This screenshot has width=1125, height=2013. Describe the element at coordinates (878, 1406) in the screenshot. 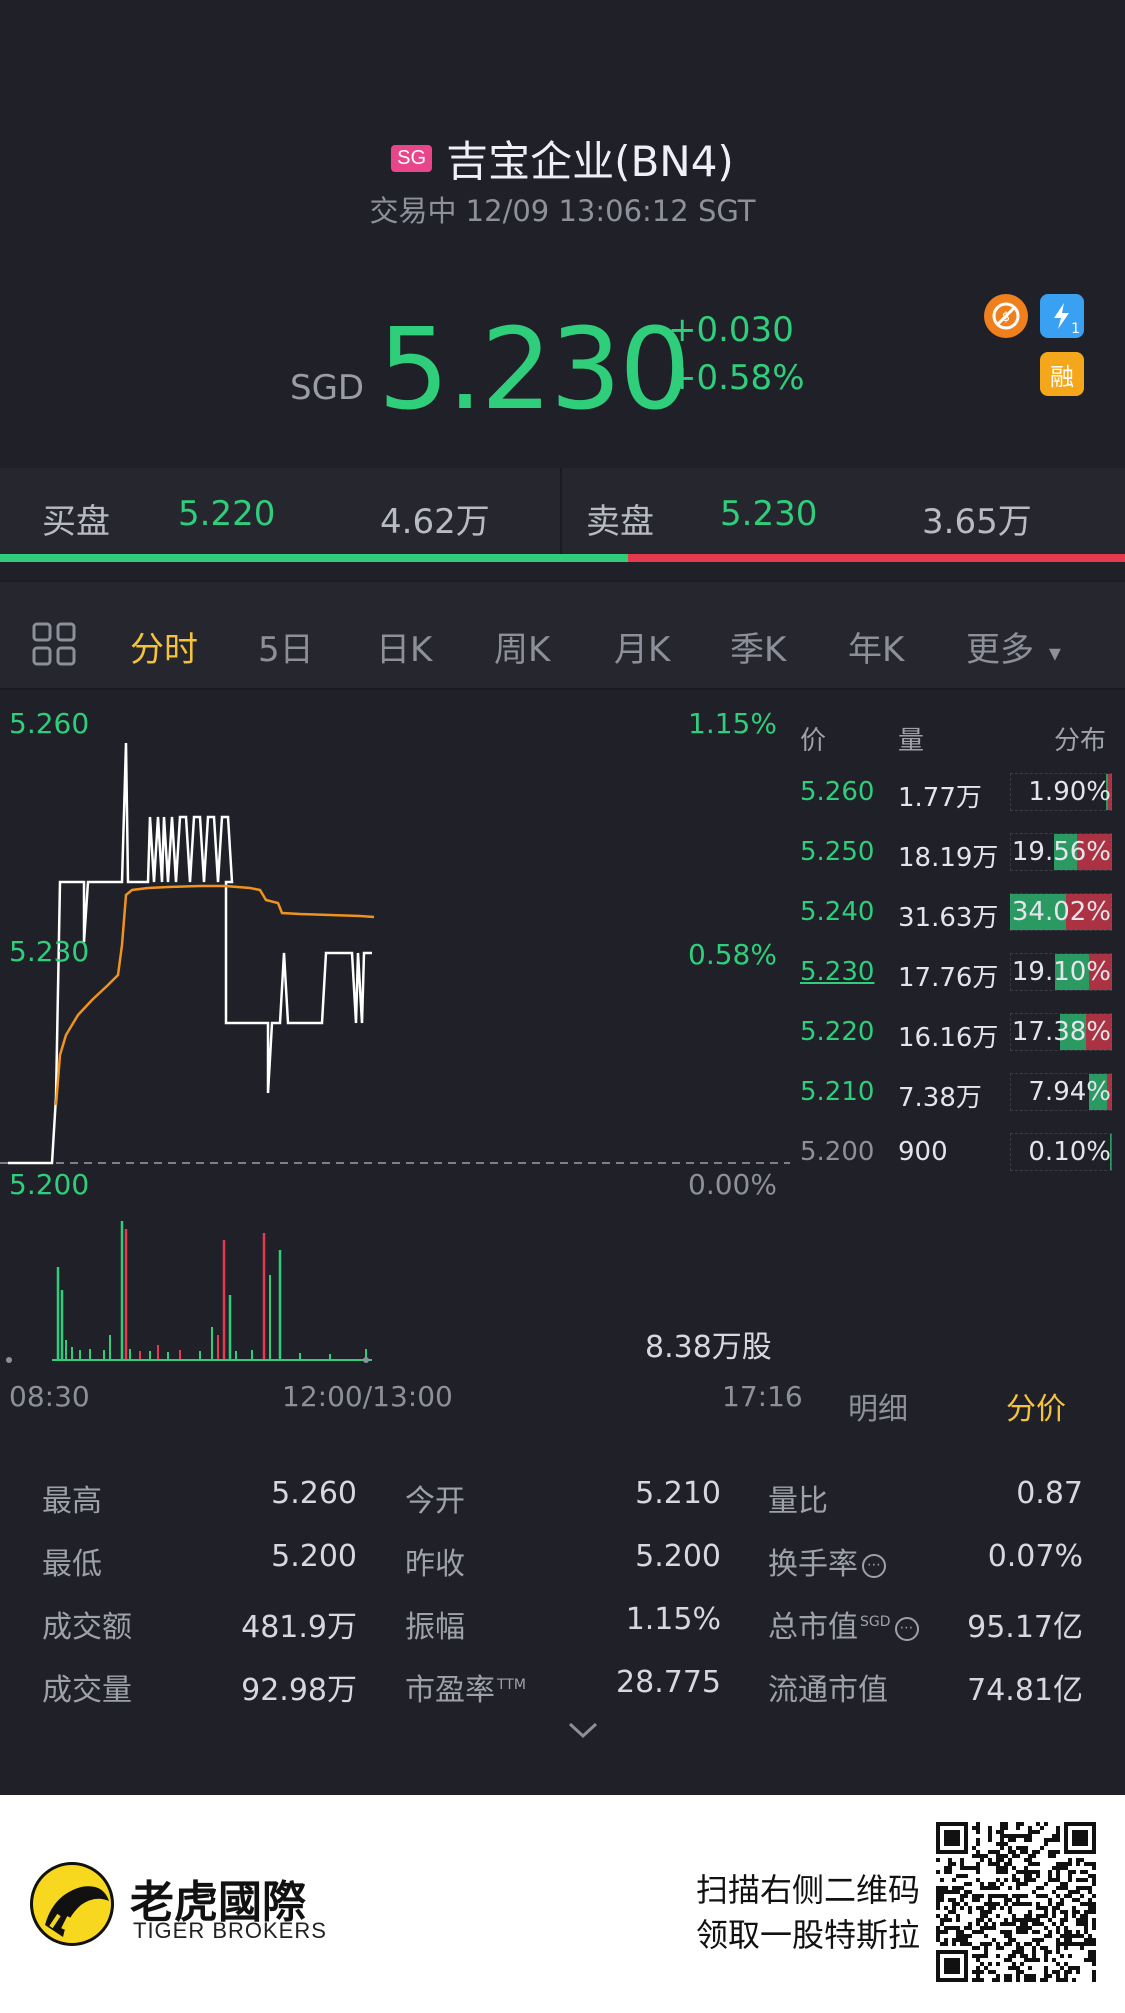

I see `tab-detail: 明细` at that location.